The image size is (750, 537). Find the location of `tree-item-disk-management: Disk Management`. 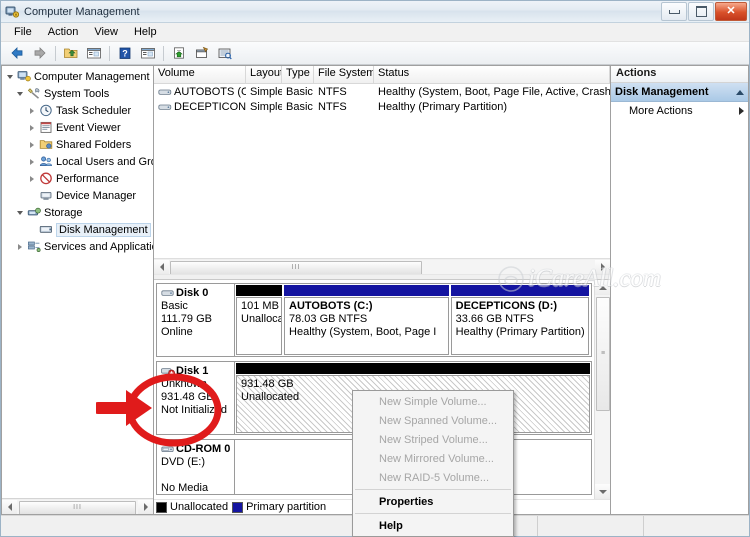

tree-item-disk-management: Disk Management is located at coordinates (77, 229).